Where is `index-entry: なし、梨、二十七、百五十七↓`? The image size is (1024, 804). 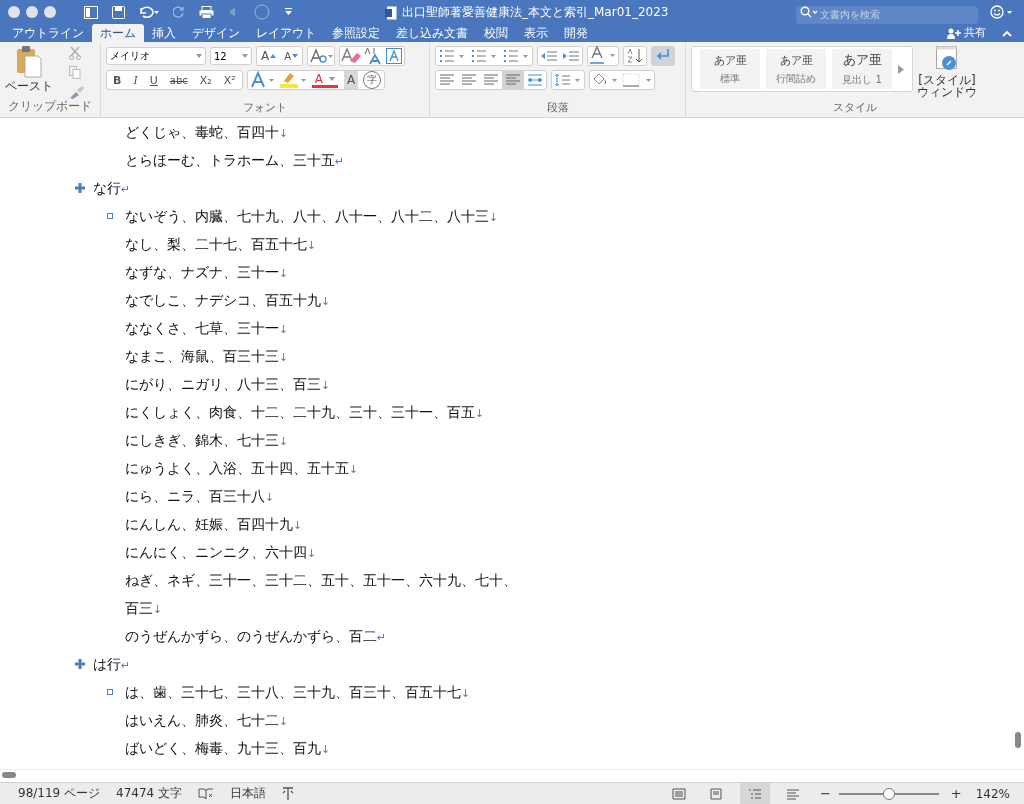
index-entry: なし、梨、二十七、百五十七↓ is located at coordinates (221, 244).